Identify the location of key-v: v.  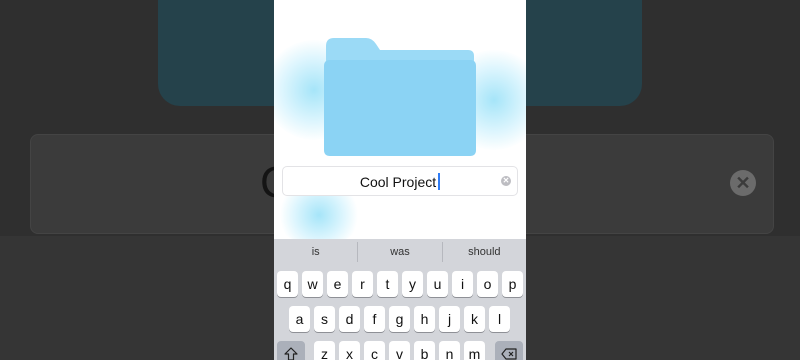
(399, 350).